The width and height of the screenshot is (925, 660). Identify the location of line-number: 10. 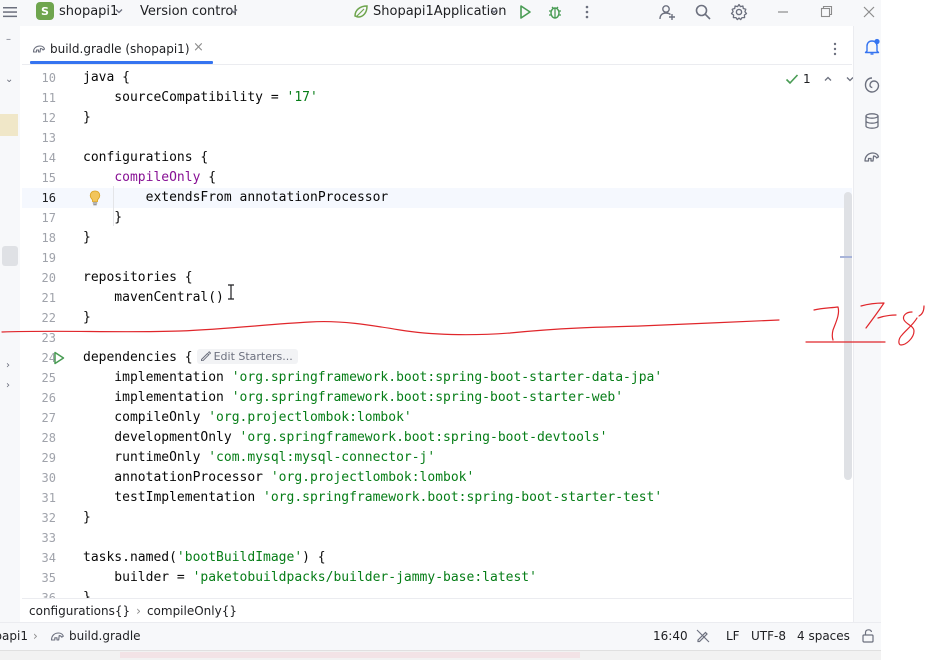
(39, 78).